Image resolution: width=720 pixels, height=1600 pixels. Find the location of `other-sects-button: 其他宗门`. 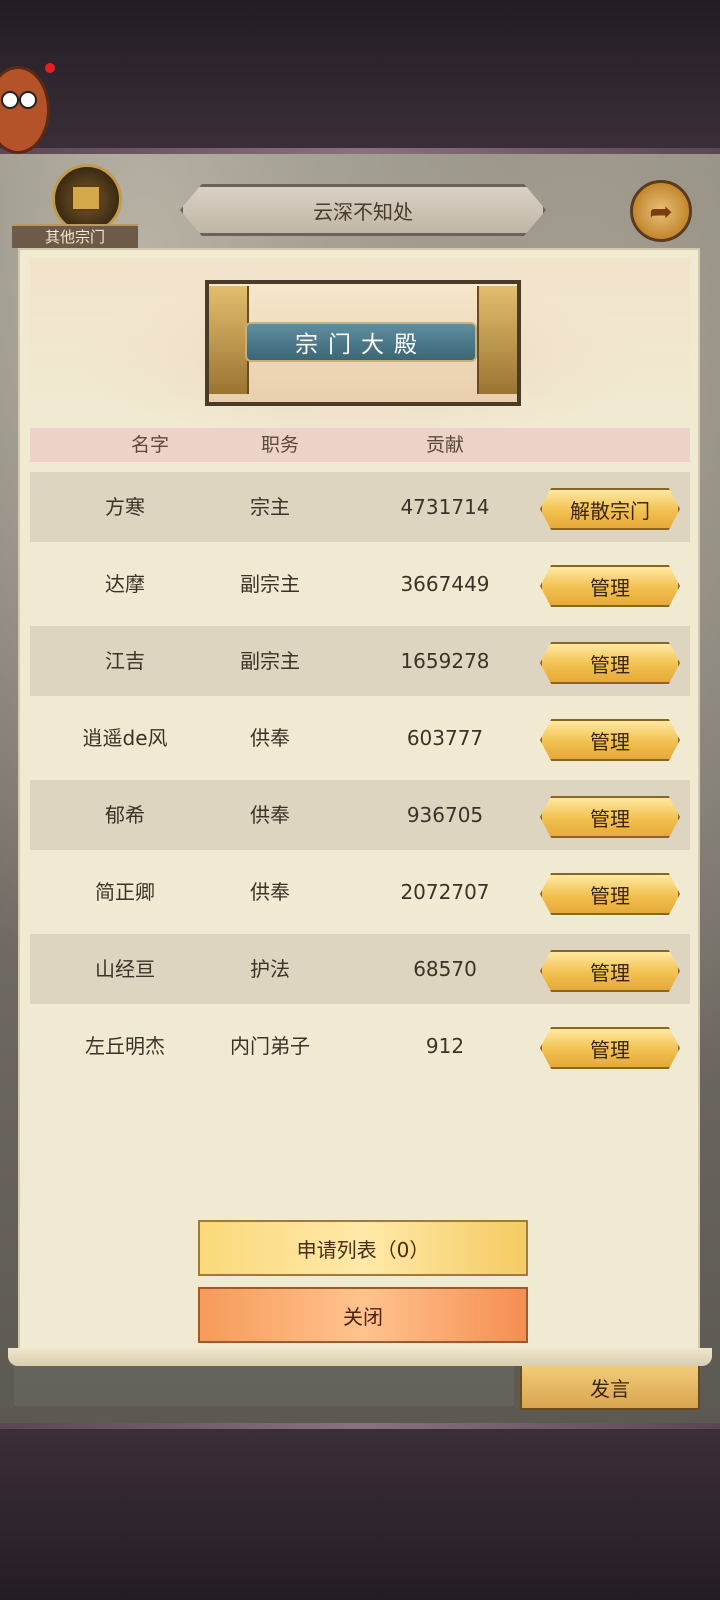

other-sects-button: 其他宗门 is located at coordinates (75, 206).